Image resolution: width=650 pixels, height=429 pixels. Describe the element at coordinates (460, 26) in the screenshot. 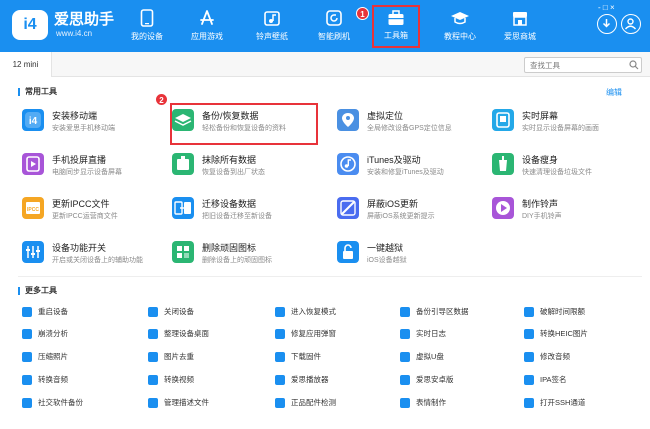

I see `nav-tutorial-center: 教程中心` at that location.